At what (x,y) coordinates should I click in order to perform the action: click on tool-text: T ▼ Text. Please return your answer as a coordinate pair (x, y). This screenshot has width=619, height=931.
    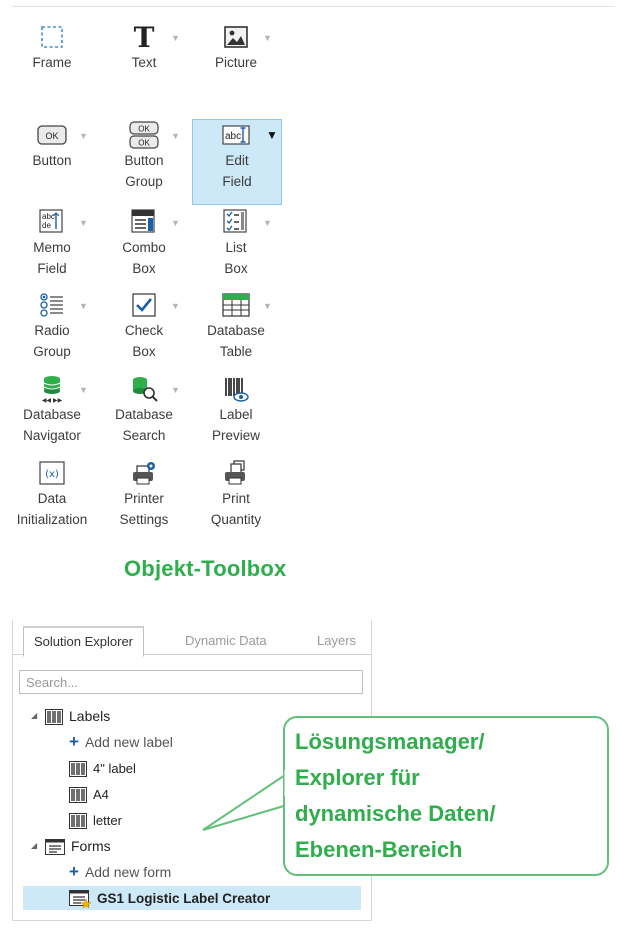
    Looking at the image, I should click on (144, 53).